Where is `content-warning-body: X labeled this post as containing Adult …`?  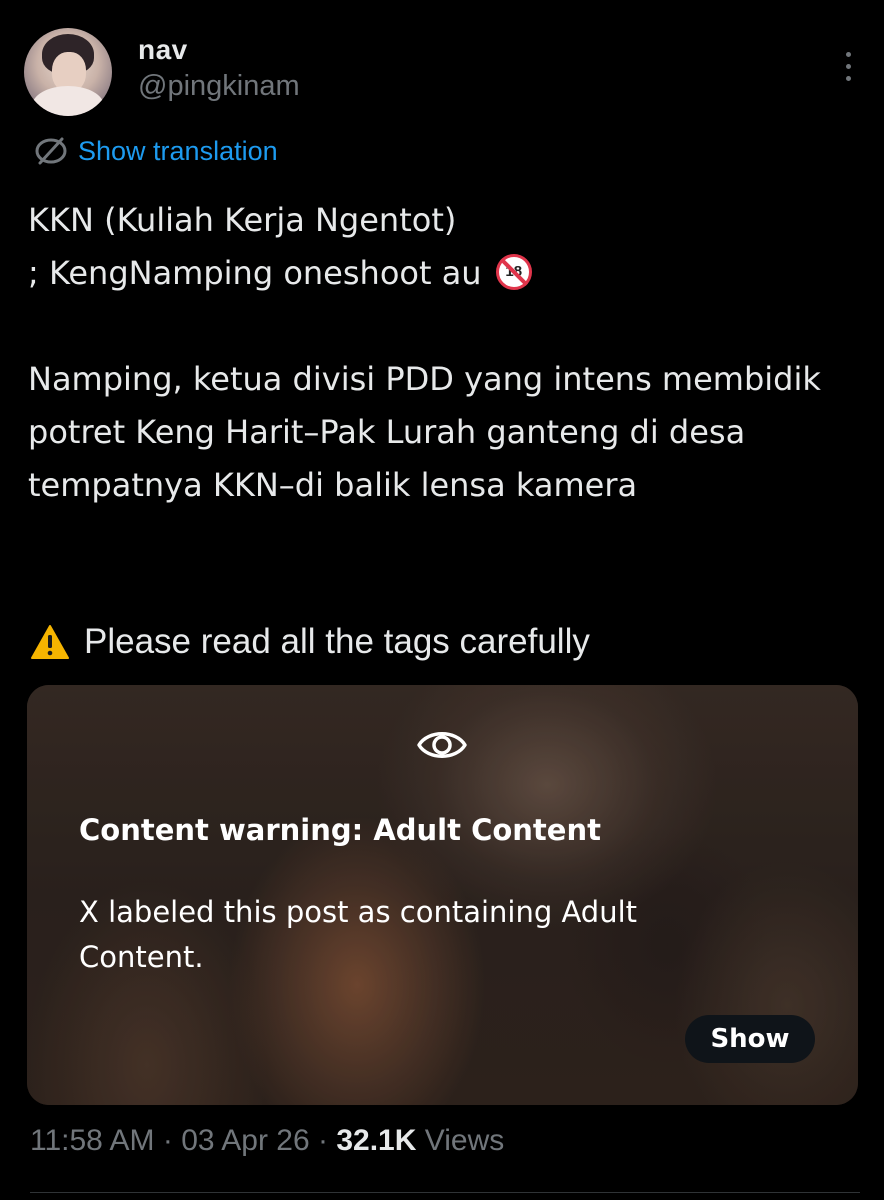 content-warning-body: X labeled this post as containing Adult … is located at coordinates (358, 934).